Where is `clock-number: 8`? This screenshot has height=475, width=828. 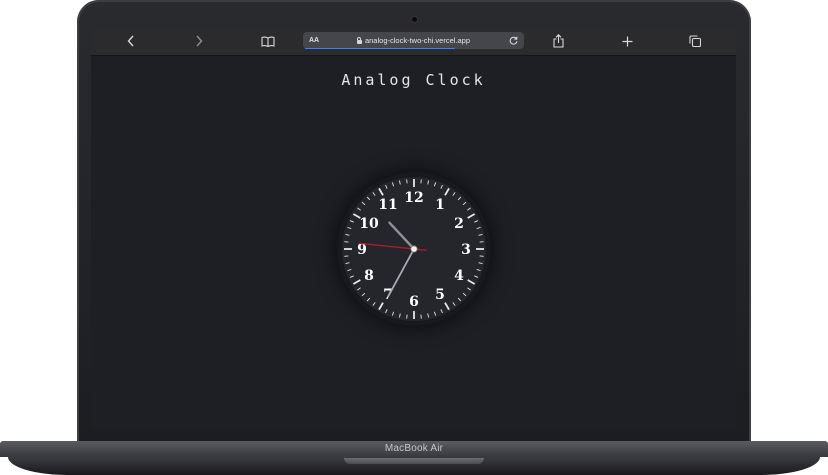
clock-number: 8 is located at coordinates (369, 276).